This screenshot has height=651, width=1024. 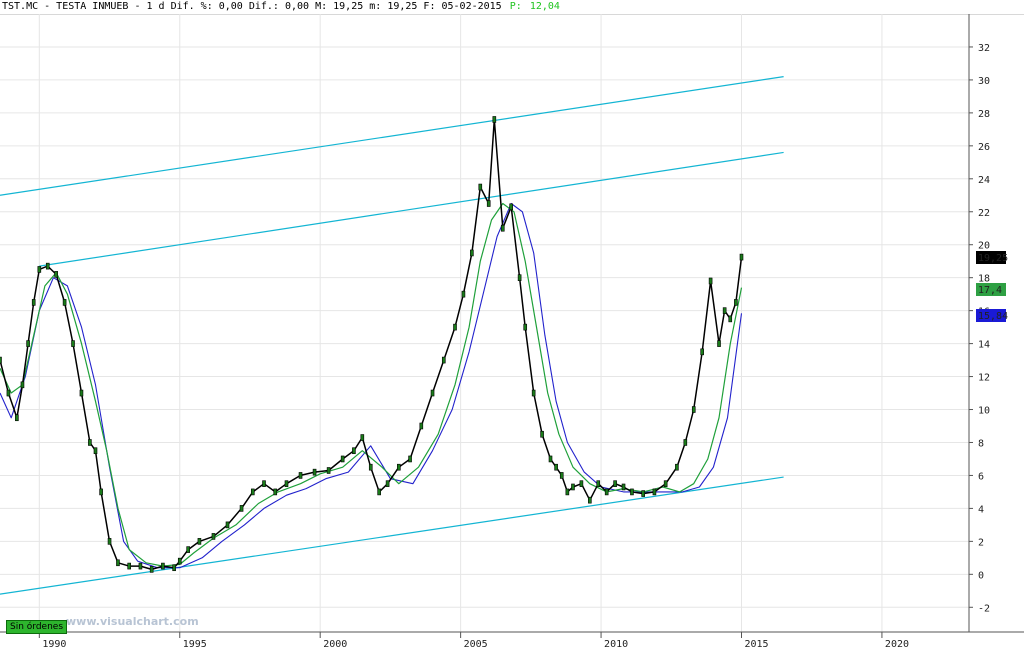 I want to click on x-tick-label: 2015, so click(x=756, y=644).